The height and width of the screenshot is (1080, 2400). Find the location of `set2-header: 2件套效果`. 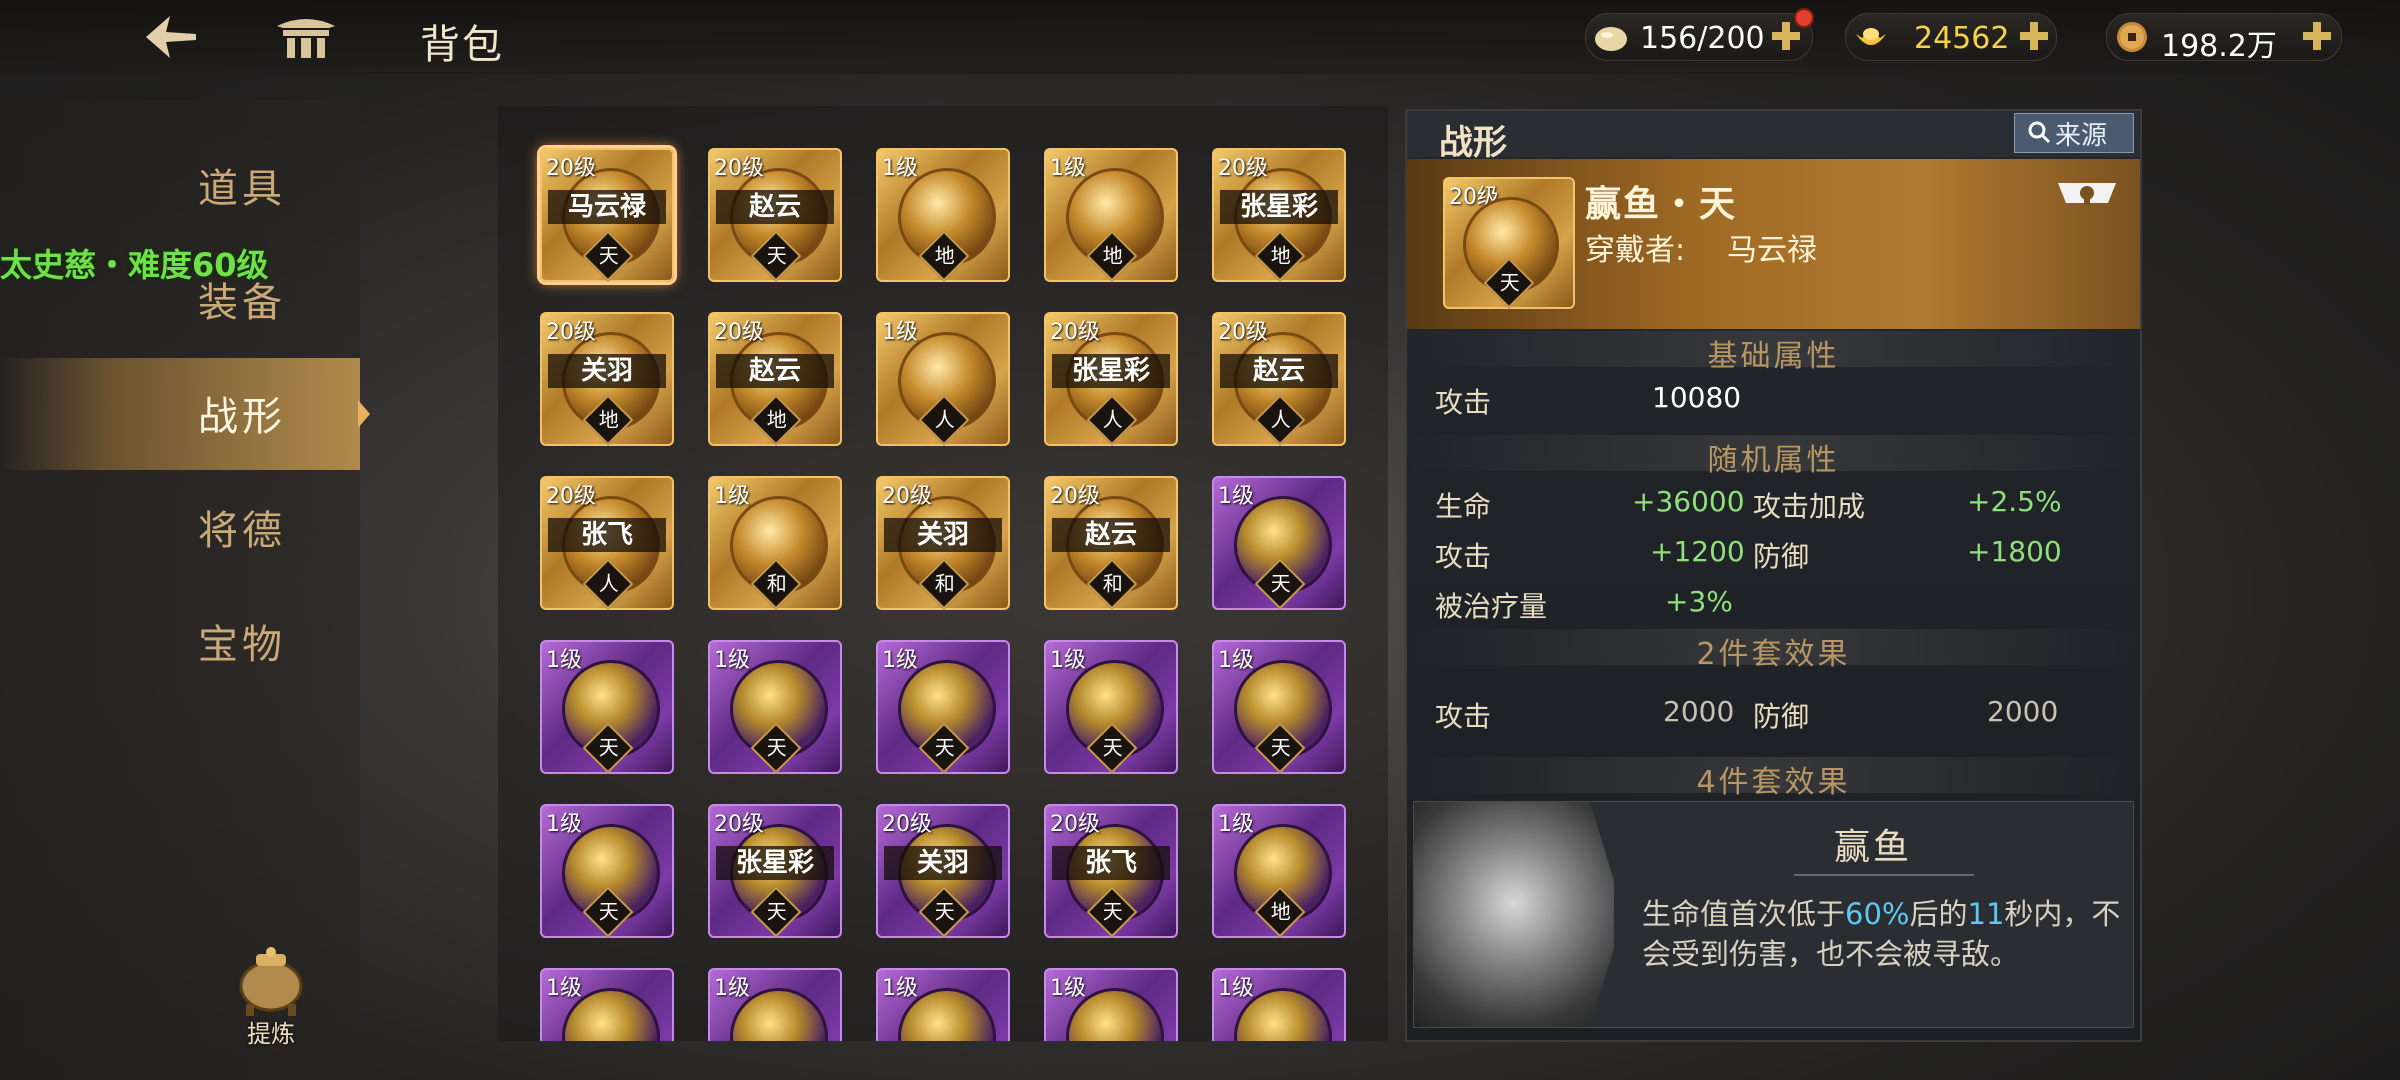

set2-header: 2件套效果 is located at coordinates (1773, 650).